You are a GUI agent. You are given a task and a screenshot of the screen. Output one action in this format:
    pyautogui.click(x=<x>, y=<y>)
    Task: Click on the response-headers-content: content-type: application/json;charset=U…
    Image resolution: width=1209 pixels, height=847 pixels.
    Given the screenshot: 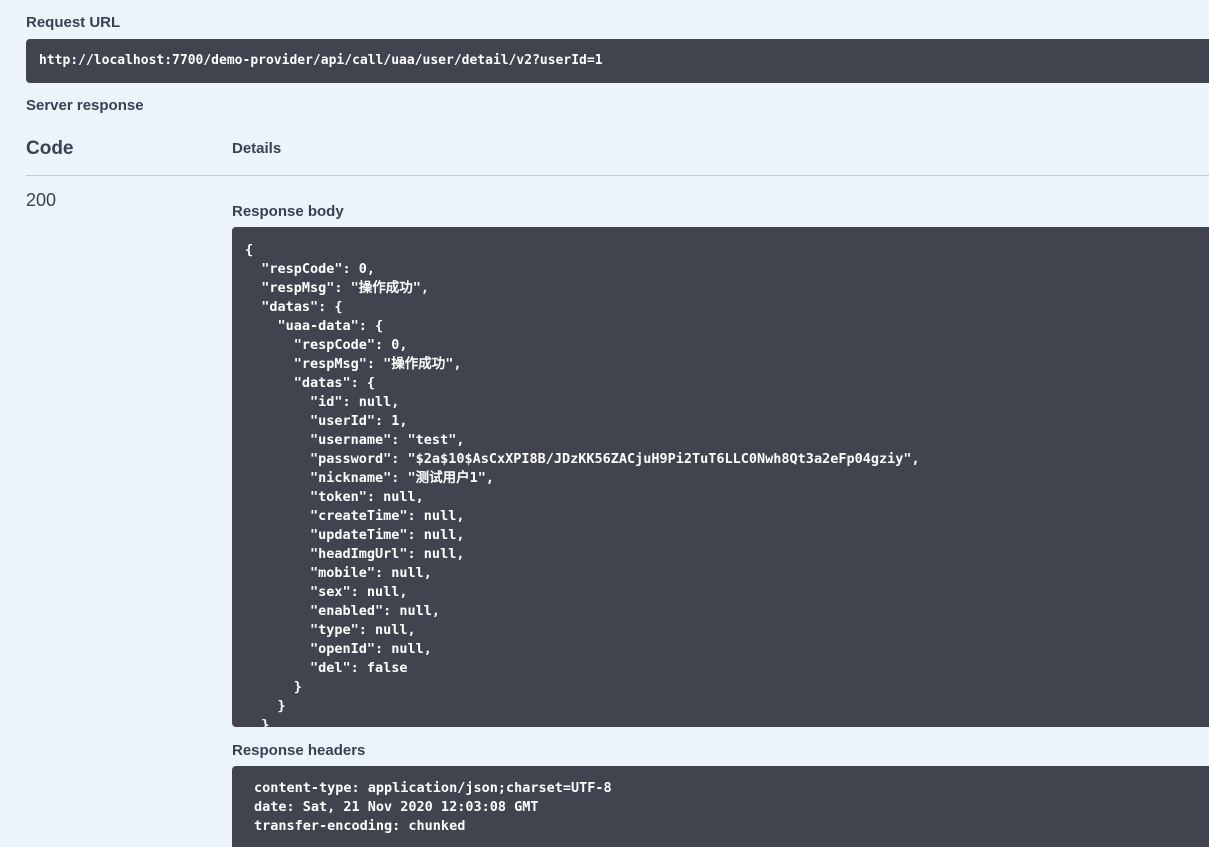 What is the action you would take?
    pyautogui.click(x=433, y=807)
    